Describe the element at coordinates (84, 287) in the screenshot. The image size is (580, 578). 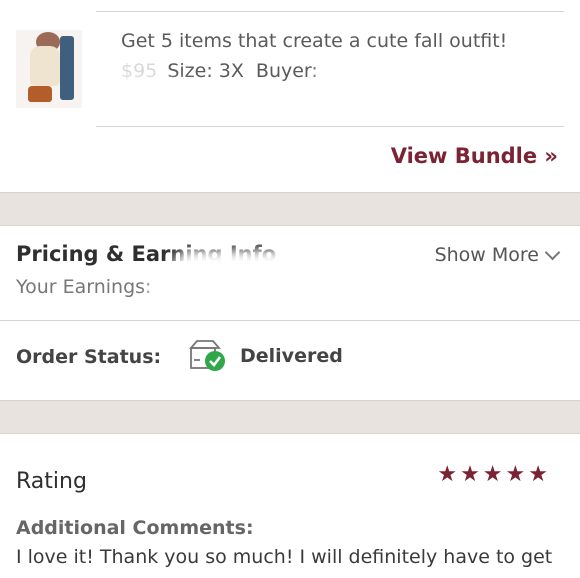
I see `earnings-label: Your Earnings:` at that location.